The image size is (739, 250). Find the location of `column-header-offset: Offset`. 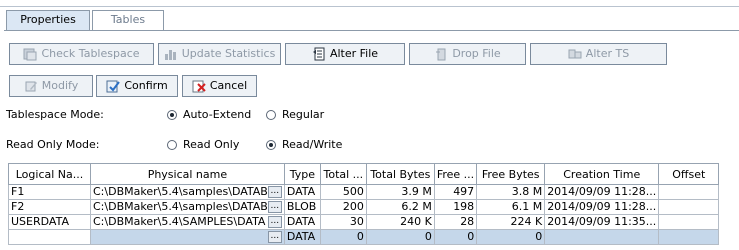

column-header-offset: Offset is located at coordinates (689, 174).